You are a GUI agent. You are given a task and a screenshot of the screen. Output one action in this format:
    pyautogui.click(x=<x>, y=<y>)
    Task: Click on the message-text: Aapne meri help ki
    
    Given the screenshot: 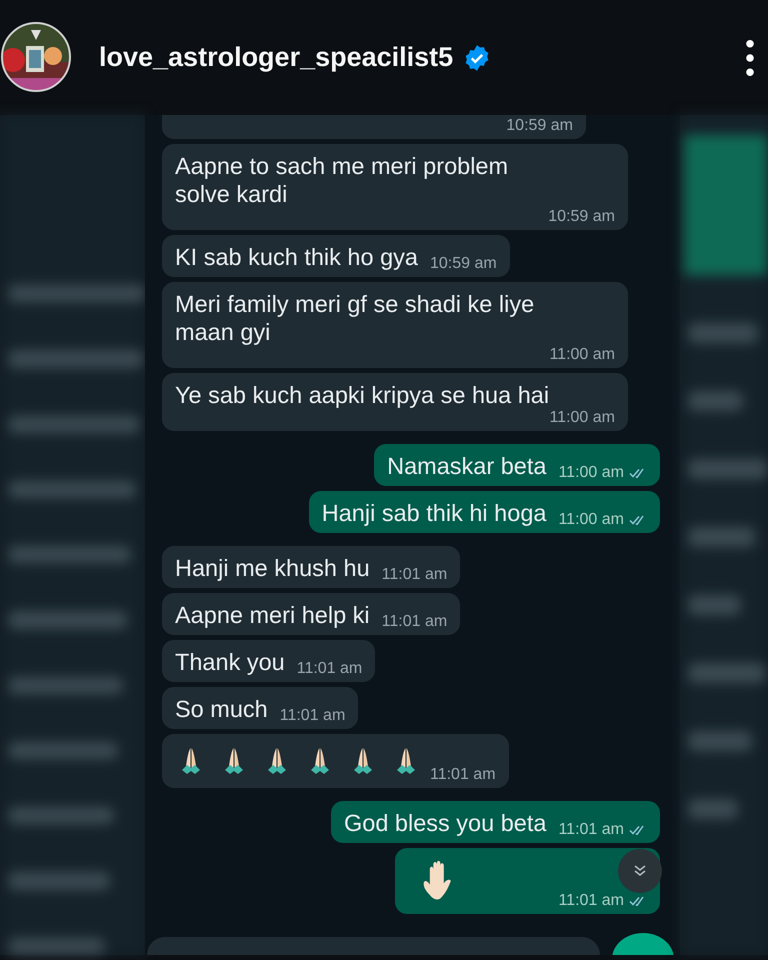 What is the action you would take?
    pyautogui.click(x=272, y=615)
    